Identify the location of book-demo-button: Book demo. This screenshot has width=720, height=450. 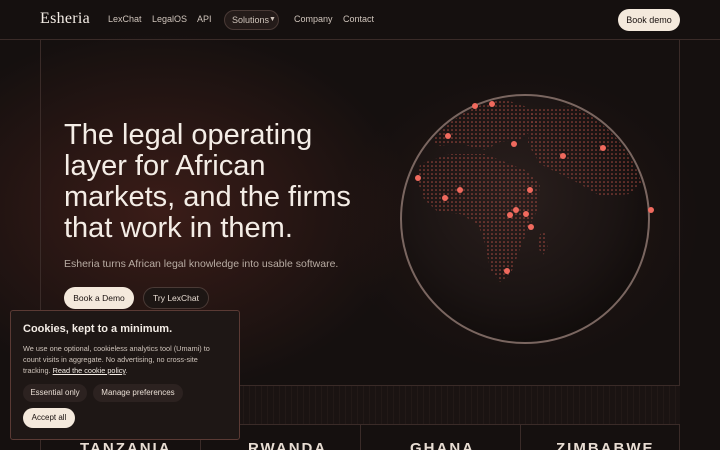
(649, 20).